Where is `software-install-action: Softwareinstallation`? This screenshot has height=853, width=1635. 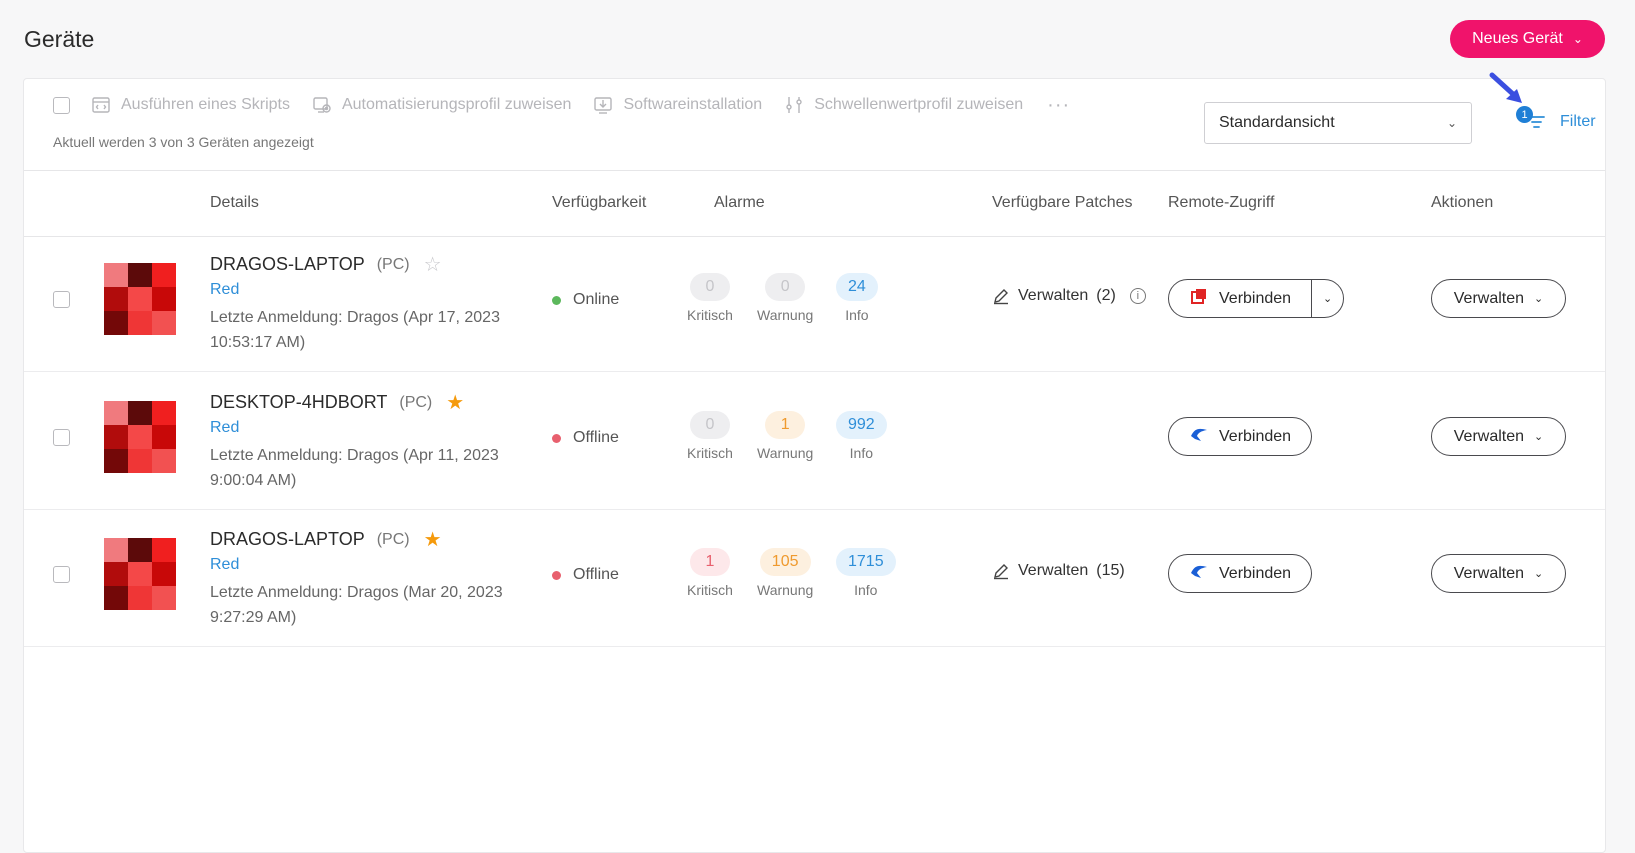 software-install-action: Softwareinstallation is located at coordinates (677, 105).